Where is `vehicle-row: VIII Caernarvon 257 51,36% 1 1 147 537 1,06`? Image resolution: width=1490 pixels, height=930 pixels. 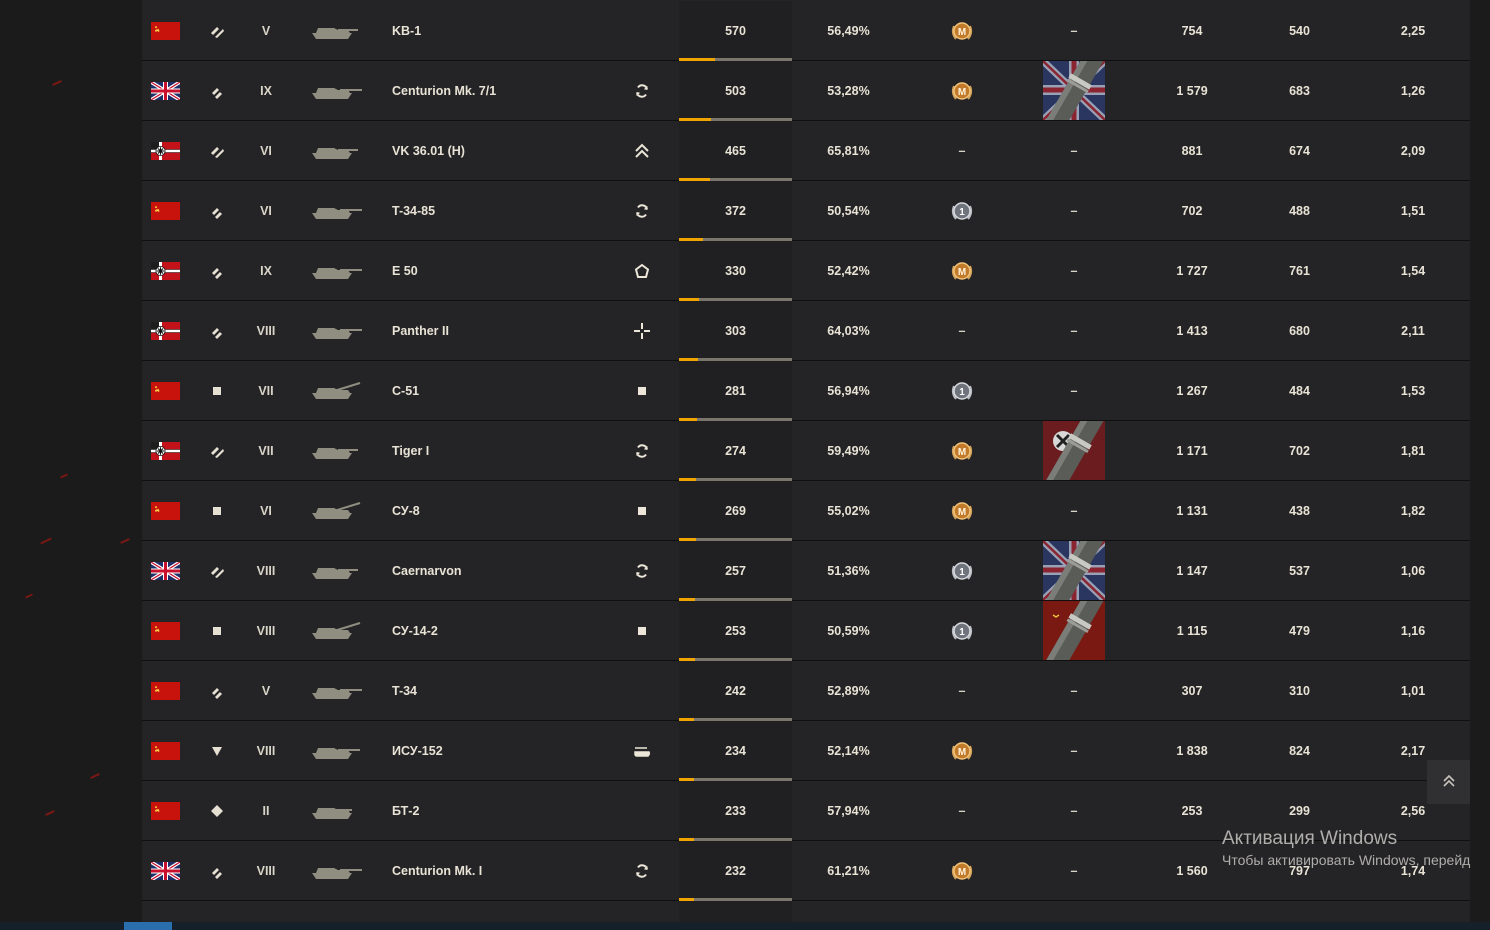 vehicle-row: VIII Caernarvon 257 51,36% 1 1 147 537 1,06 is located at coordinates (806, 571).